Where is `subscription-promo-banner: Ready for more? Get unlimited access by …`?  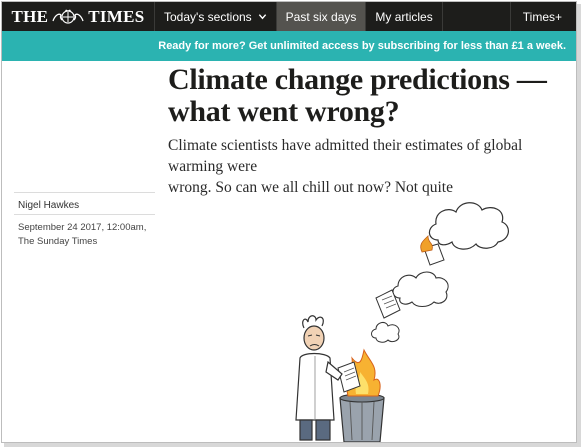
subscription-promo-banner: Ready for more? Get unlimited access by … is located at coordinates (289, 46).